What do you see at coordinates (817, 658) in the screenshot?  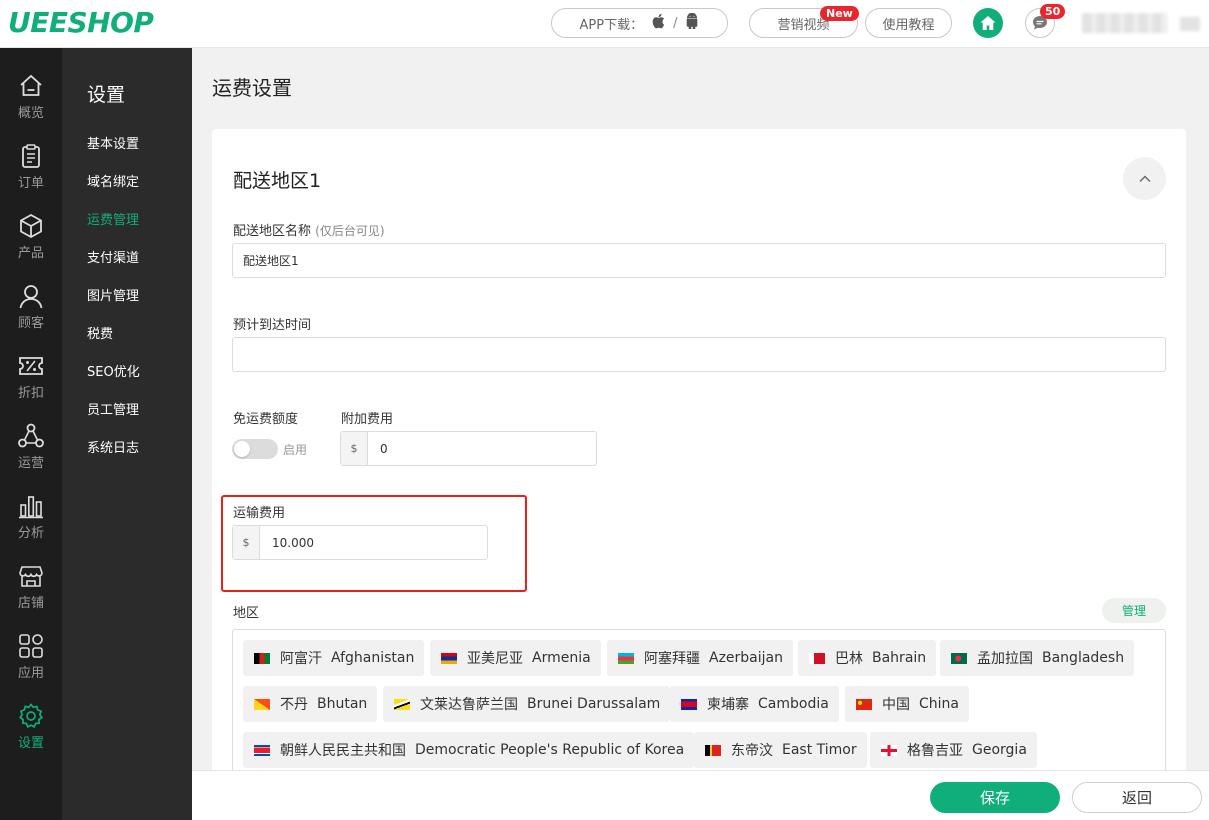 I see `flag-bahrain-icon` at bounding box center [817, 658].